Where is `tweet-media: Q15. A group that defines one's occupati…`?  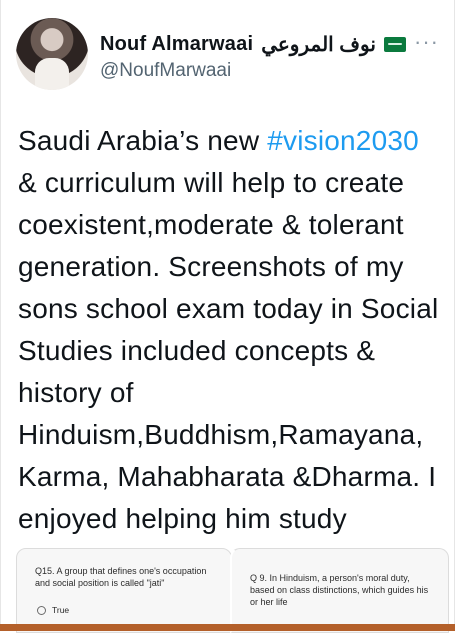 tweet-media: Q15. A group that defines one's occupati… is located at coordinates (232, 590).